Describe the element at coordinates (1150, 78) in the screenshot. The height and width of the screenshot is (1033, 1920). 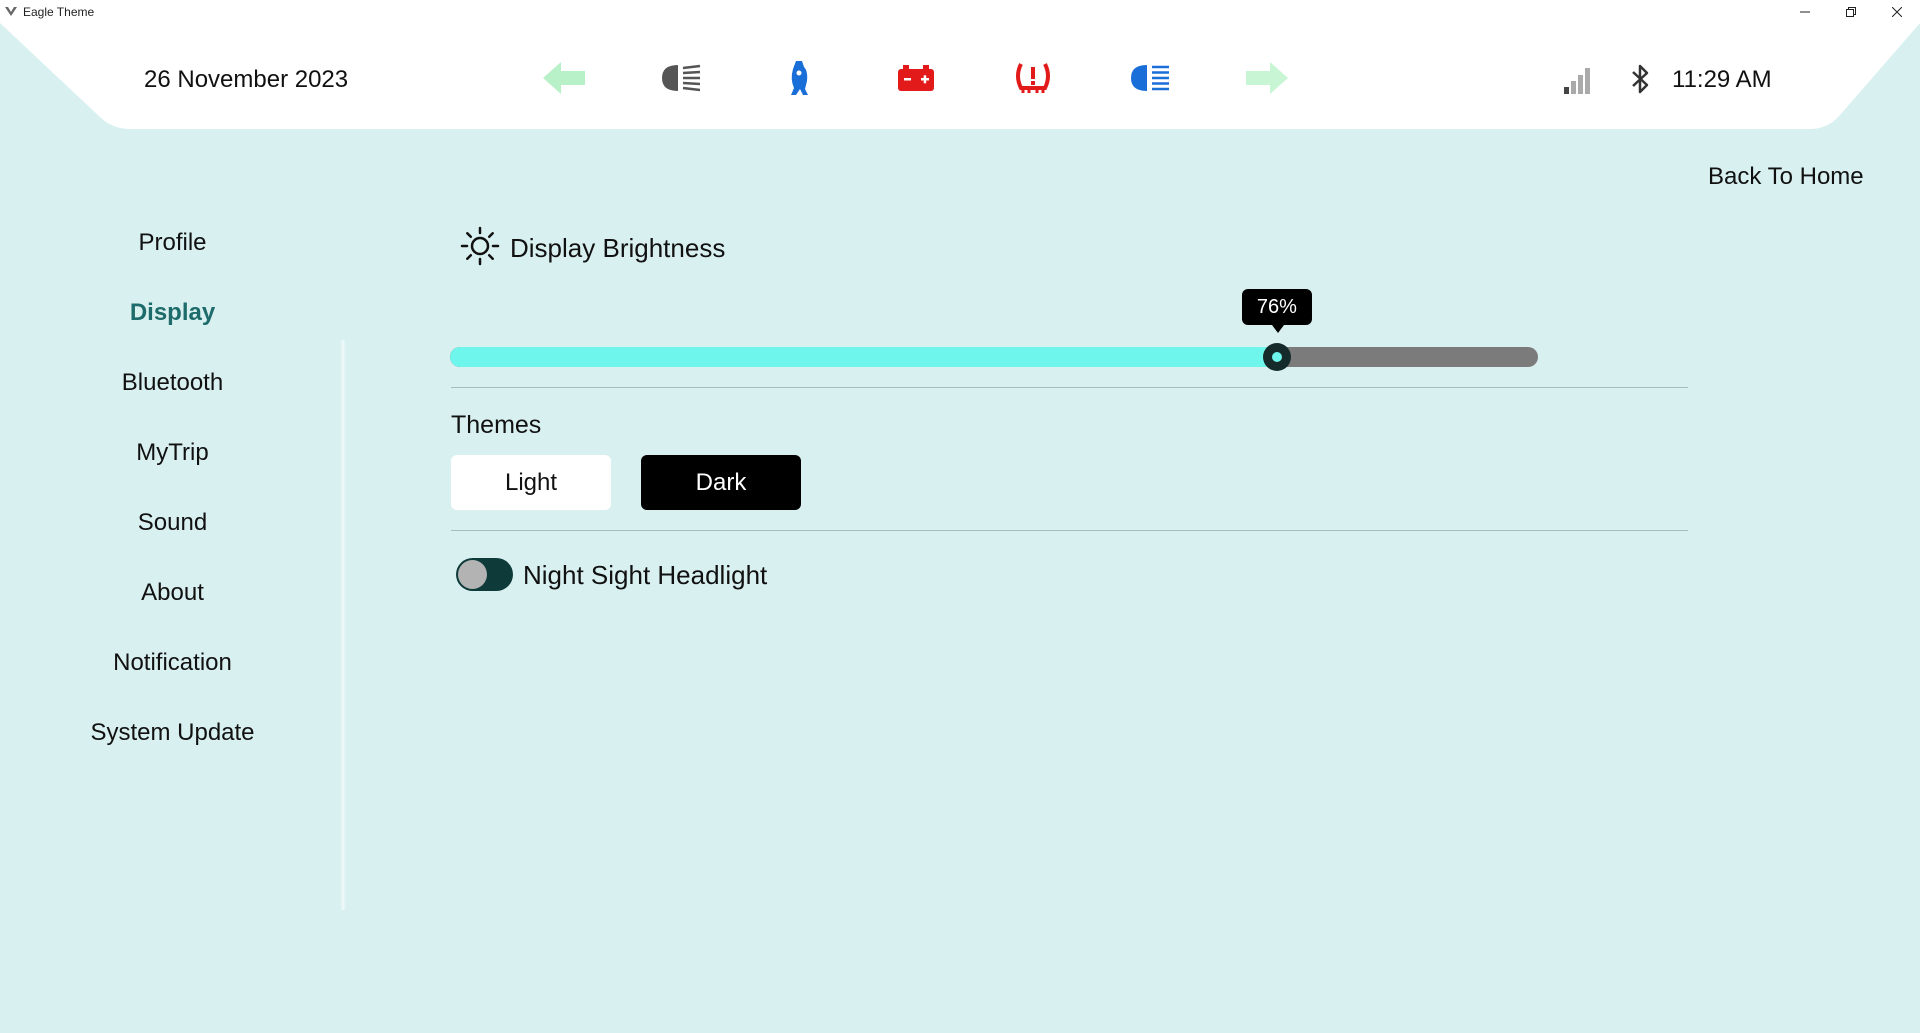
I see `high-beam-headlight-icon` at that location.